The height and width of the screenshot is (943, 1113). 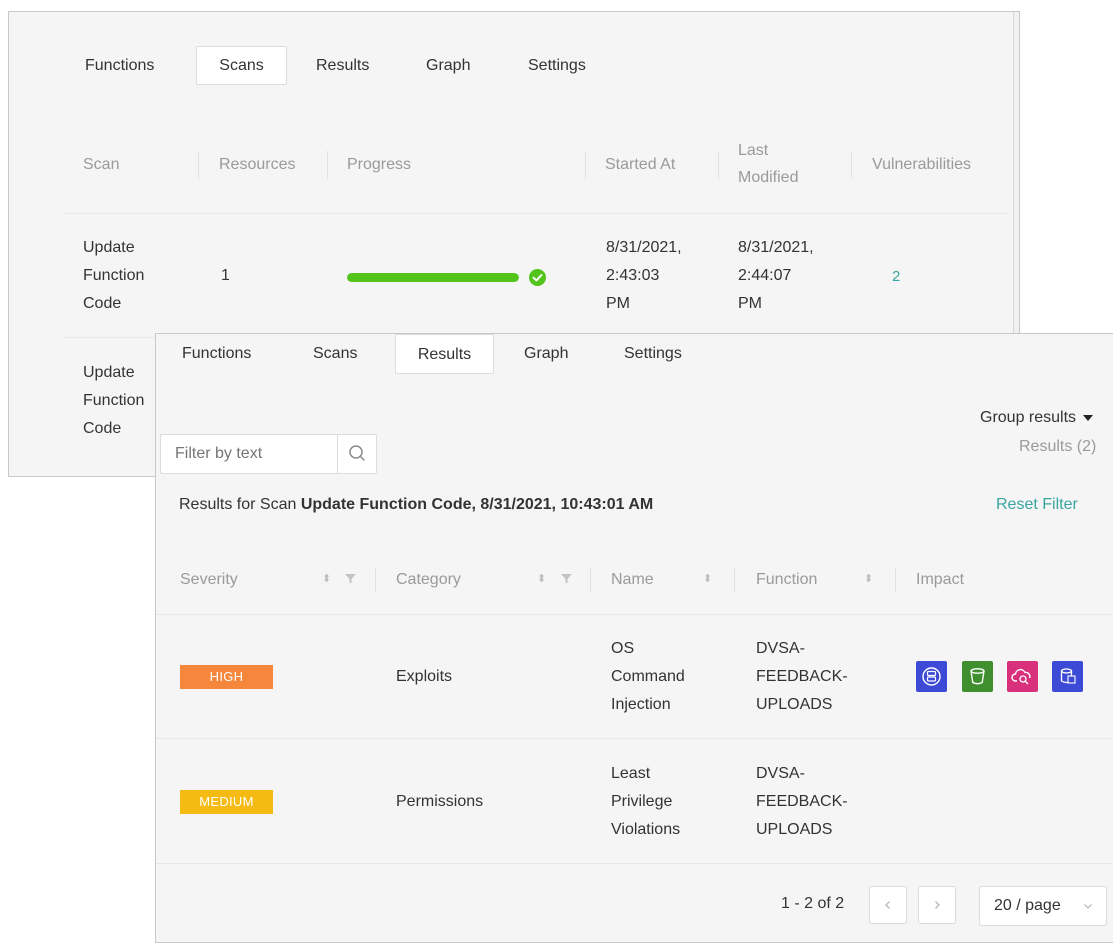 I want to click on filter-input, so click(x=249, y=454).